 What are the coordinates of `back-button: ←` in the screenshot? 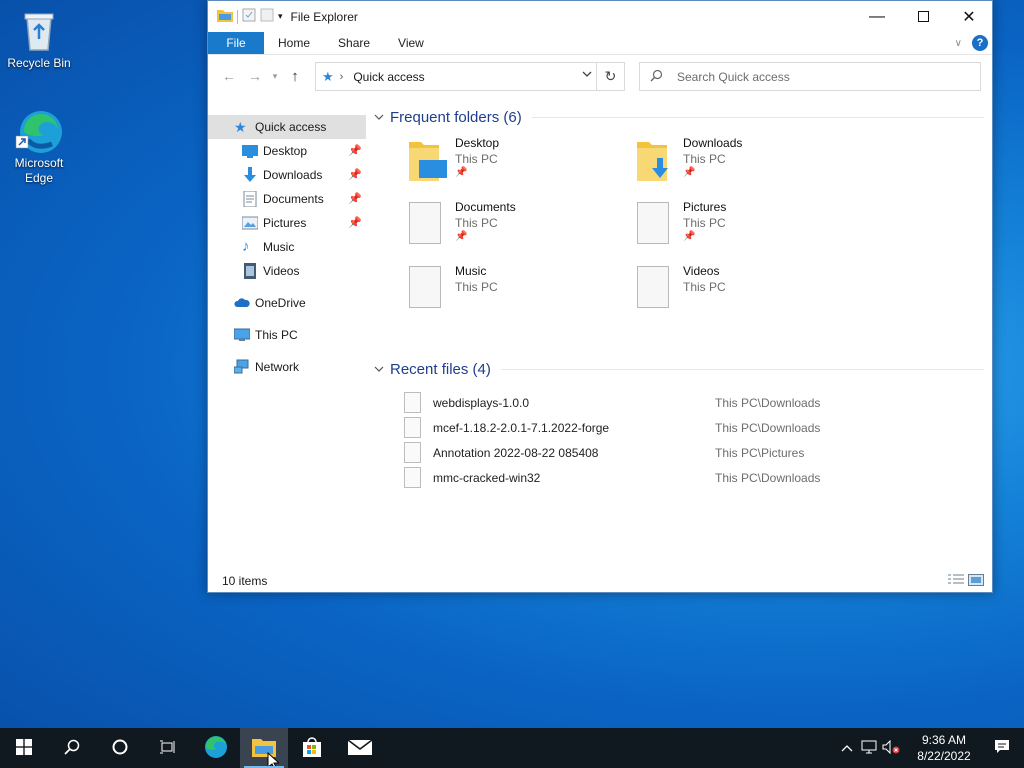 It's located at (229, 76).